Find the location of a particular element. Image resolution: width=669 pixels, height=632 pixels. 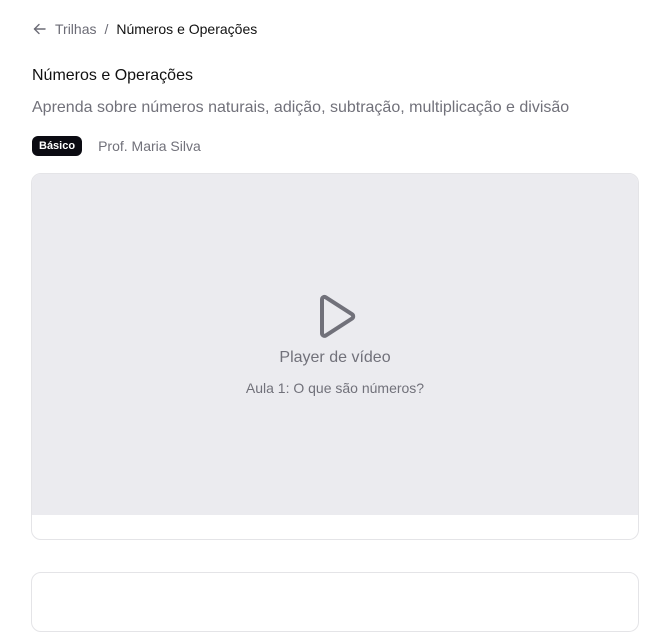

breadcrumb: Trilhas / Números e Operações is located at coordinates (144, 29).